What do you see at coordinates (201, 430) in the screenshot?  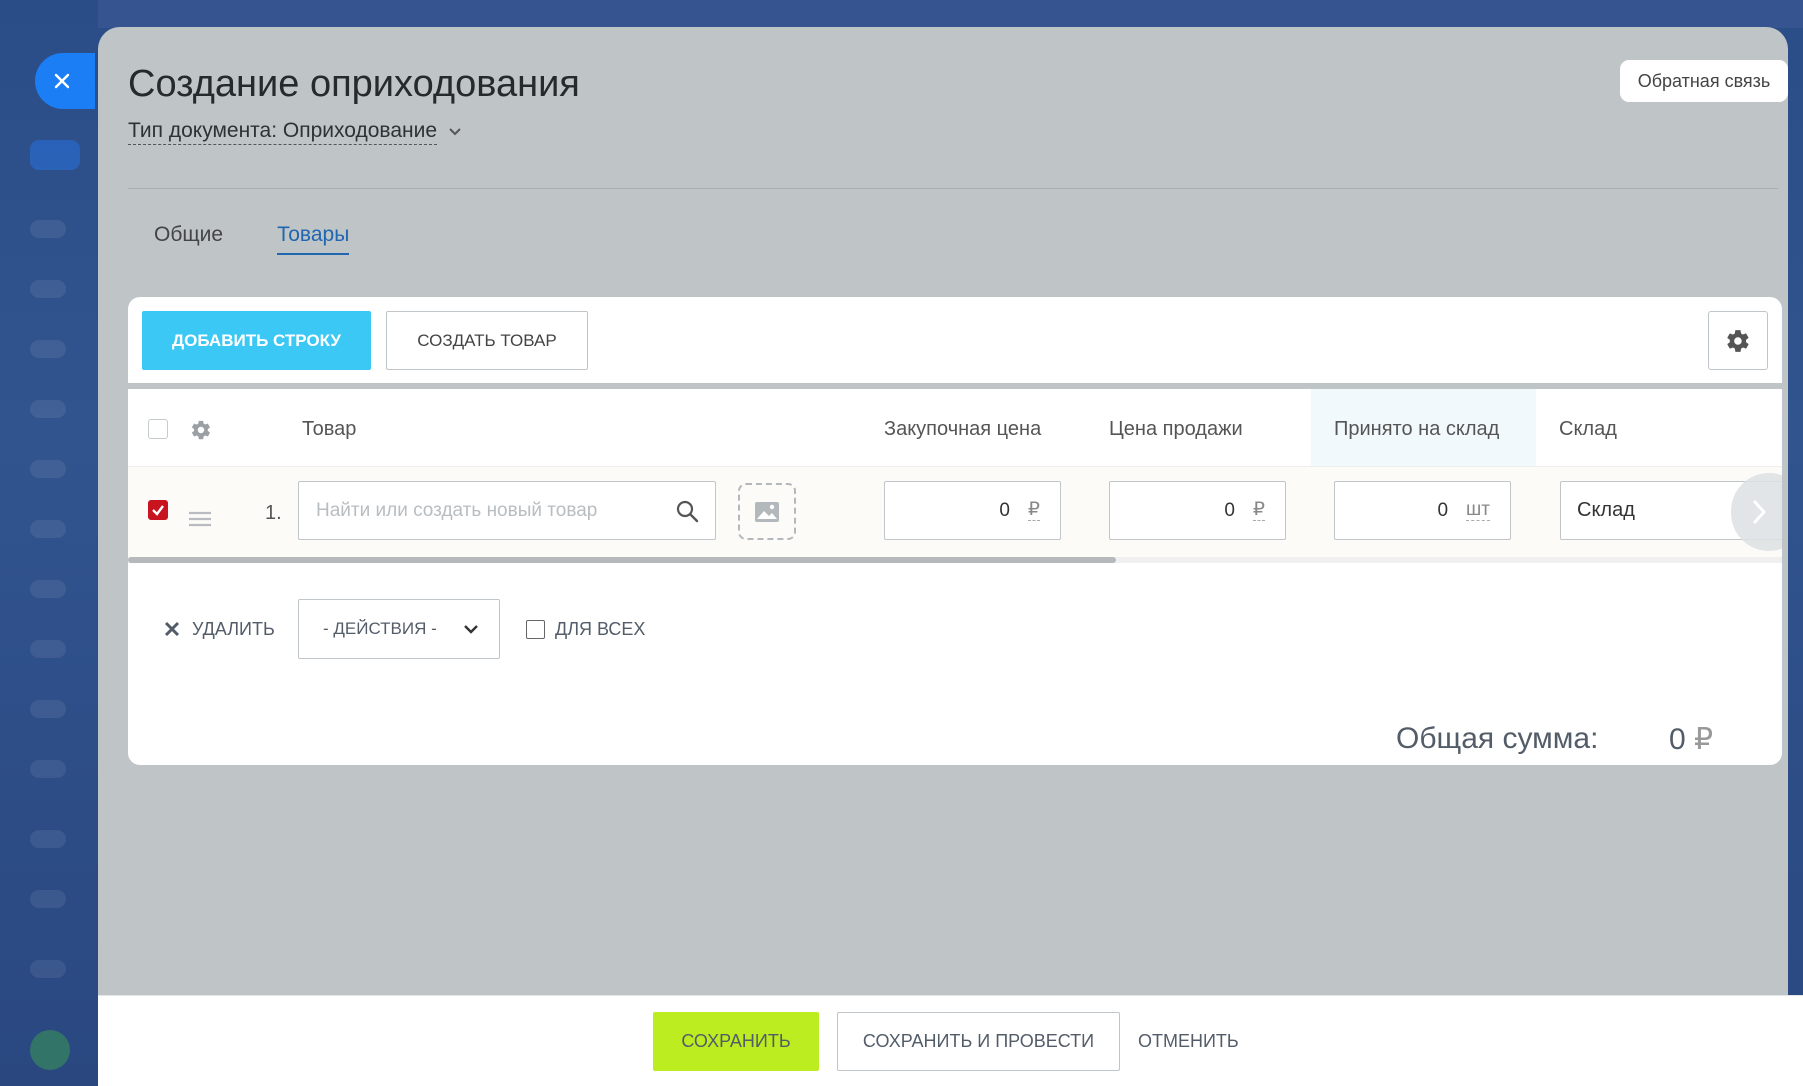 I see `column-settings-gear-icon` at bounding box center [201, 430].